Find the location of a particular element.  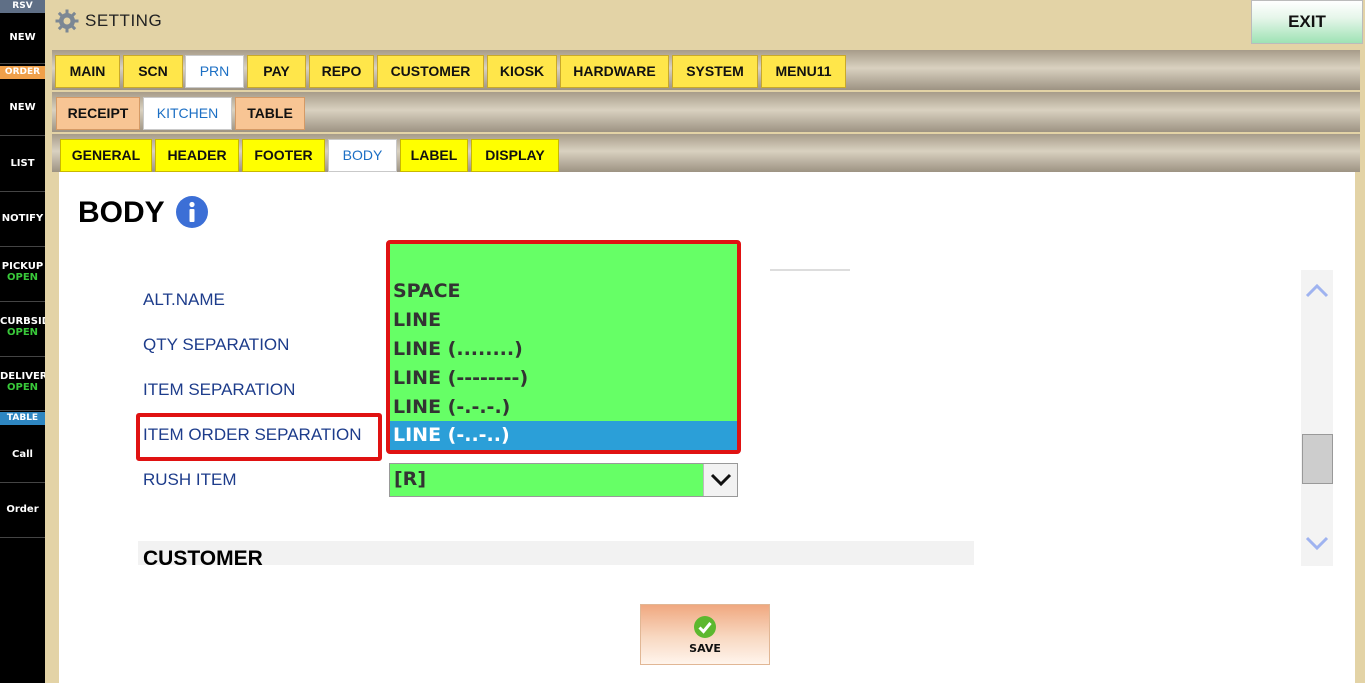

tab-header: HEADER is located at coordinates (197, 155).